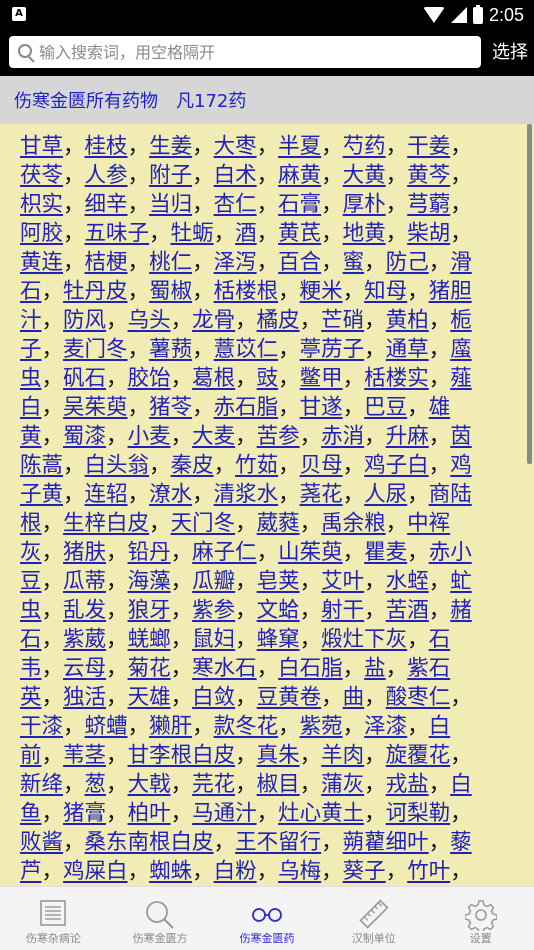  I want to click on nav-item-treatise: 伤寒杂病论, so click(53, 918).